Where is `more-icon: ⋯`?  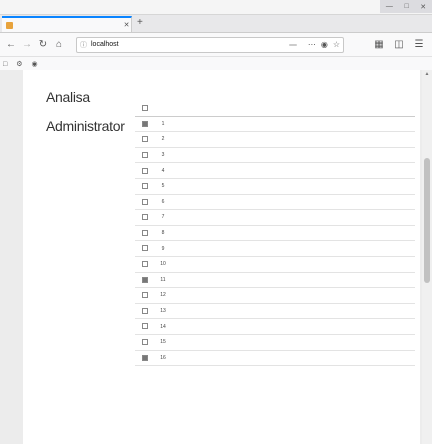 more-icon: ⋯ is located at coordinates (312, 44).